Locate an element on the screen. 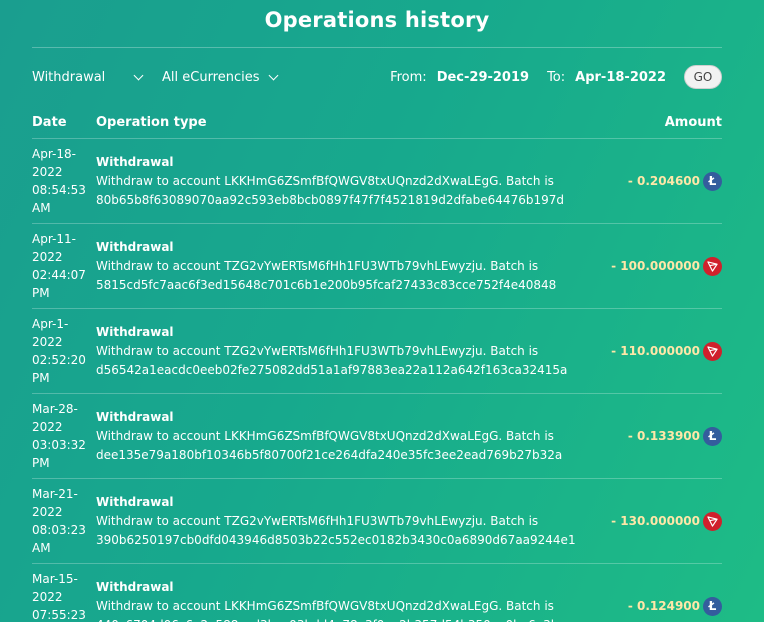 The height and width of the screenshot is (622, 764). row-amount: - 110.000000 is located at coordinates (652, 351).